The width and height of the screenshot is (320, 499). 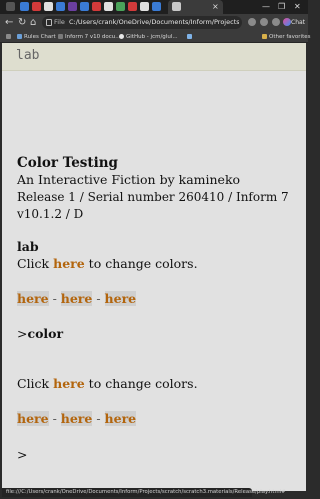 I want to click on room-heading: lab, so click(x=28, y=246).